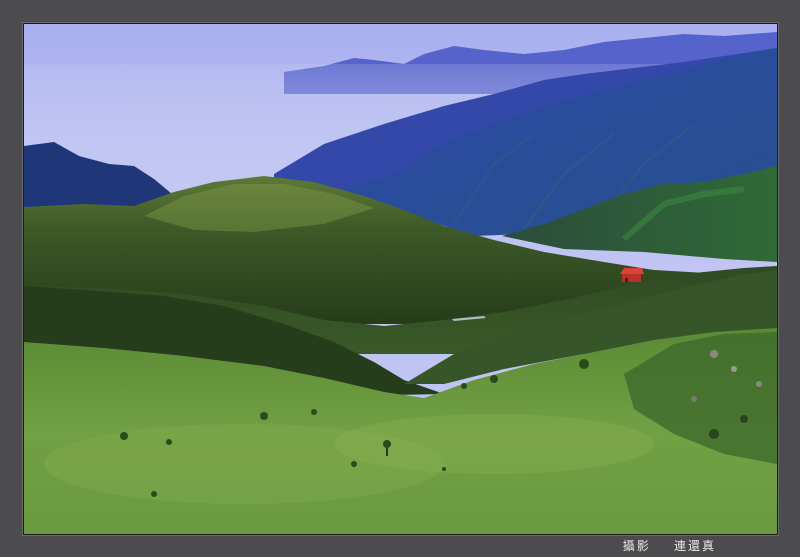 This screenshot has width=800, height=557. Describe the element at coordinates (636, 546) in the screenshot. I see `credit-label: 攝影` at that location.